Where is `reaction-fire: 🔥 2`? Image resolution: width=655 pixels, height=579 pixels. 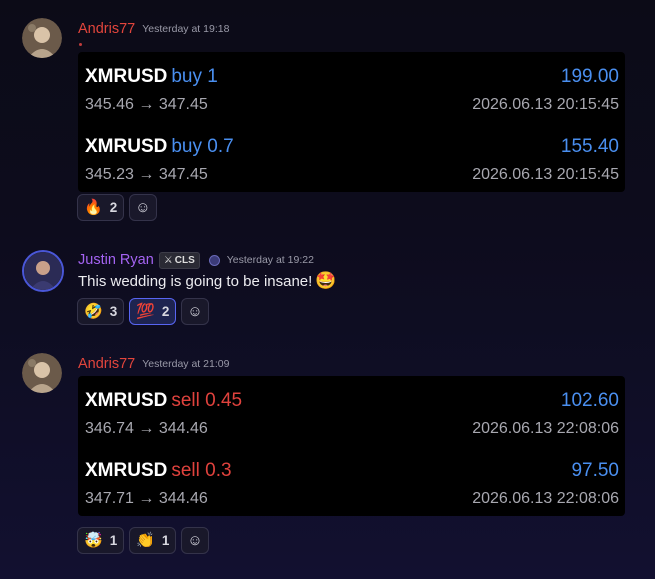 reaction-fire: 🔥 2 is located at coordinates (101, 207).